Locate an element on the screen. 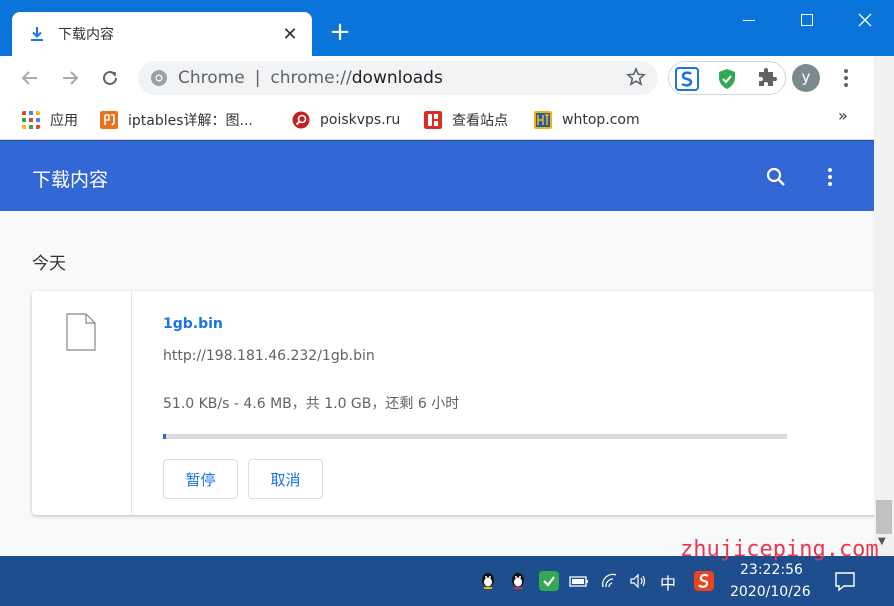  arrow-right-icon is located at coordinates (71, 78).